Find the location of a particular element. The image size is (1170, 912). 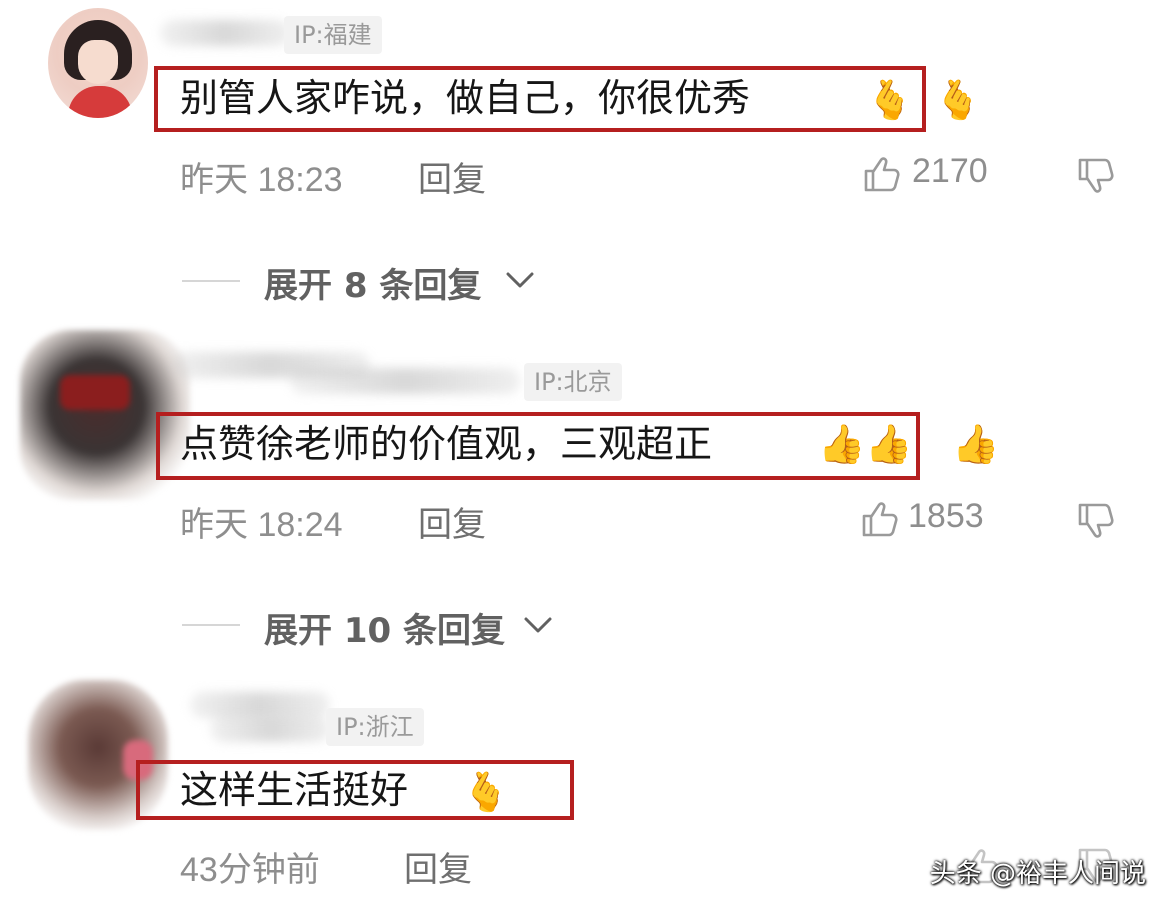

comment-time: 43分钟前 is located at coordinates (250, 870).